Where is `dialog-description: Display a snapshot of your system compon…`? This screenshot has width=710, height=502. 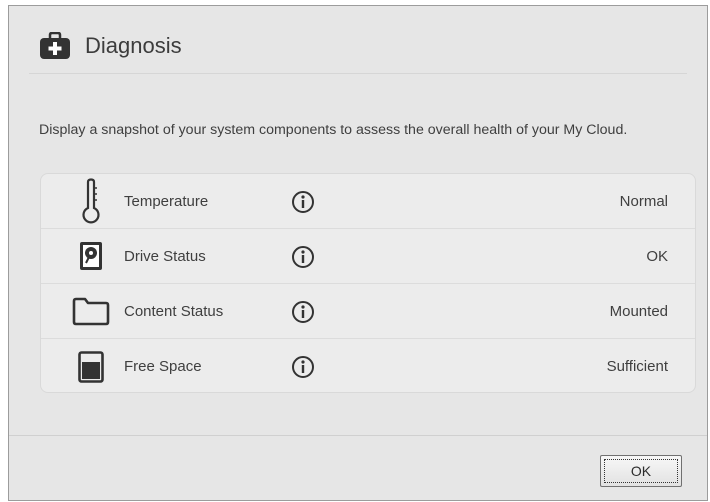
dialog-description: Display a snapshot of your system compon… is located at coordinates (333, 130).